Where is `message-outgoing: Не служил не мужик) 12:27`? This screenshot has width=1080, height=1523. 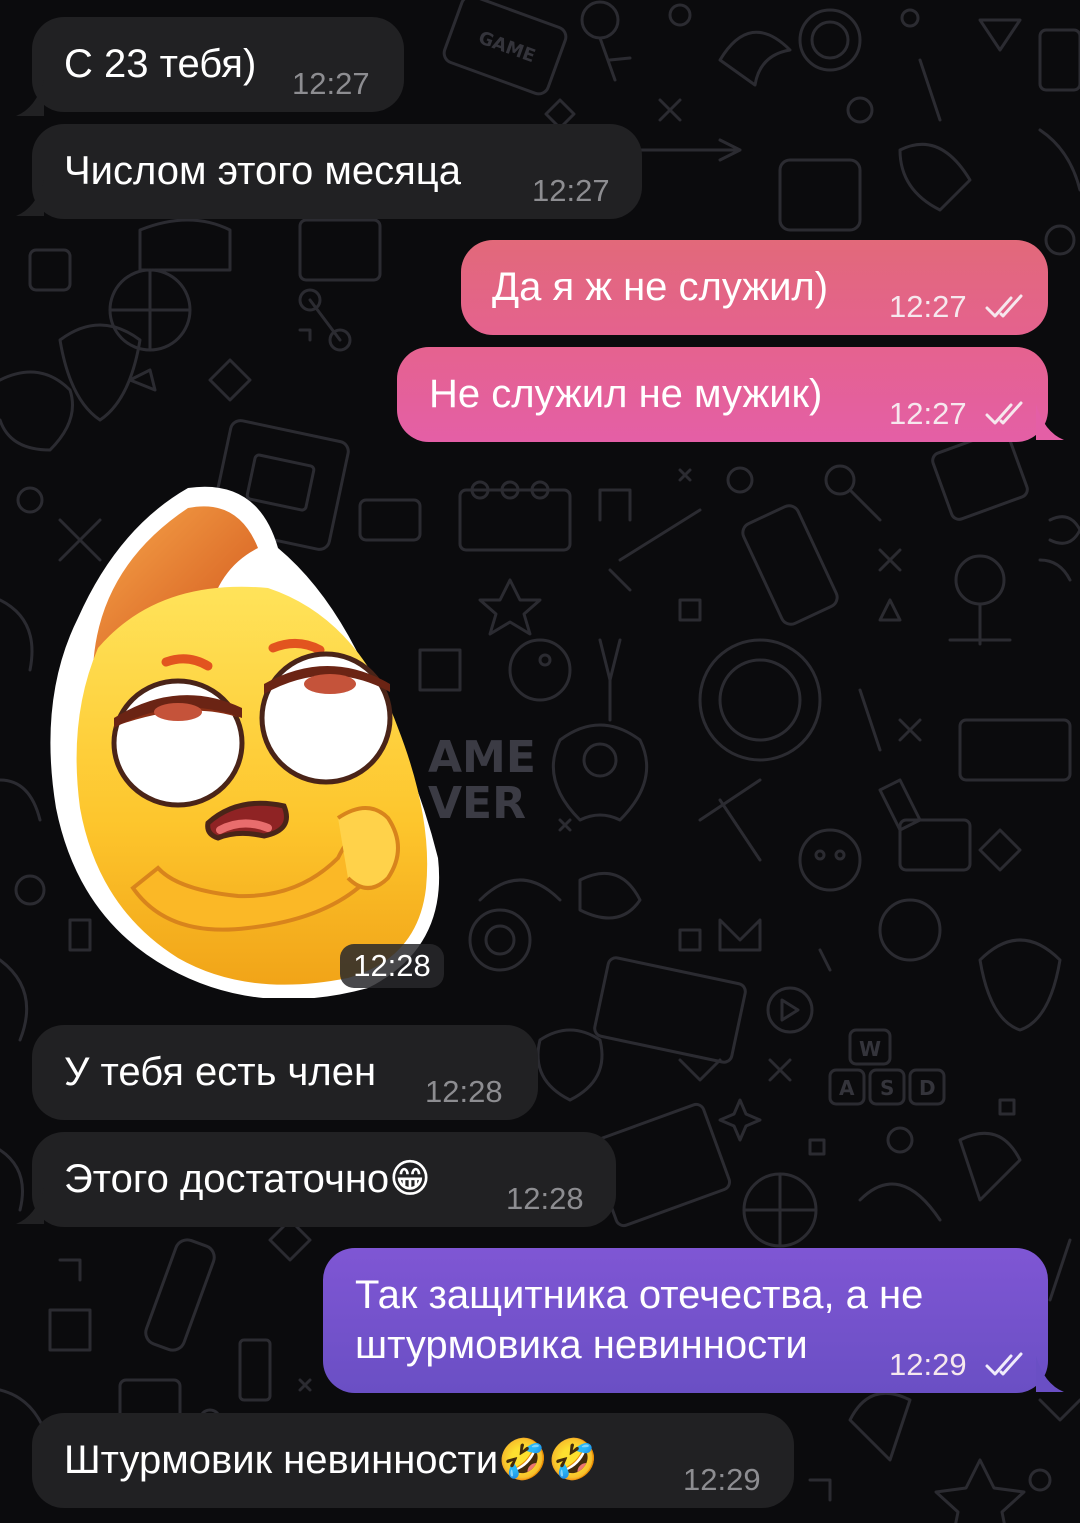 message-outgoing: Не служил не мужик) 12:27 is located at coordinates (722, 394).